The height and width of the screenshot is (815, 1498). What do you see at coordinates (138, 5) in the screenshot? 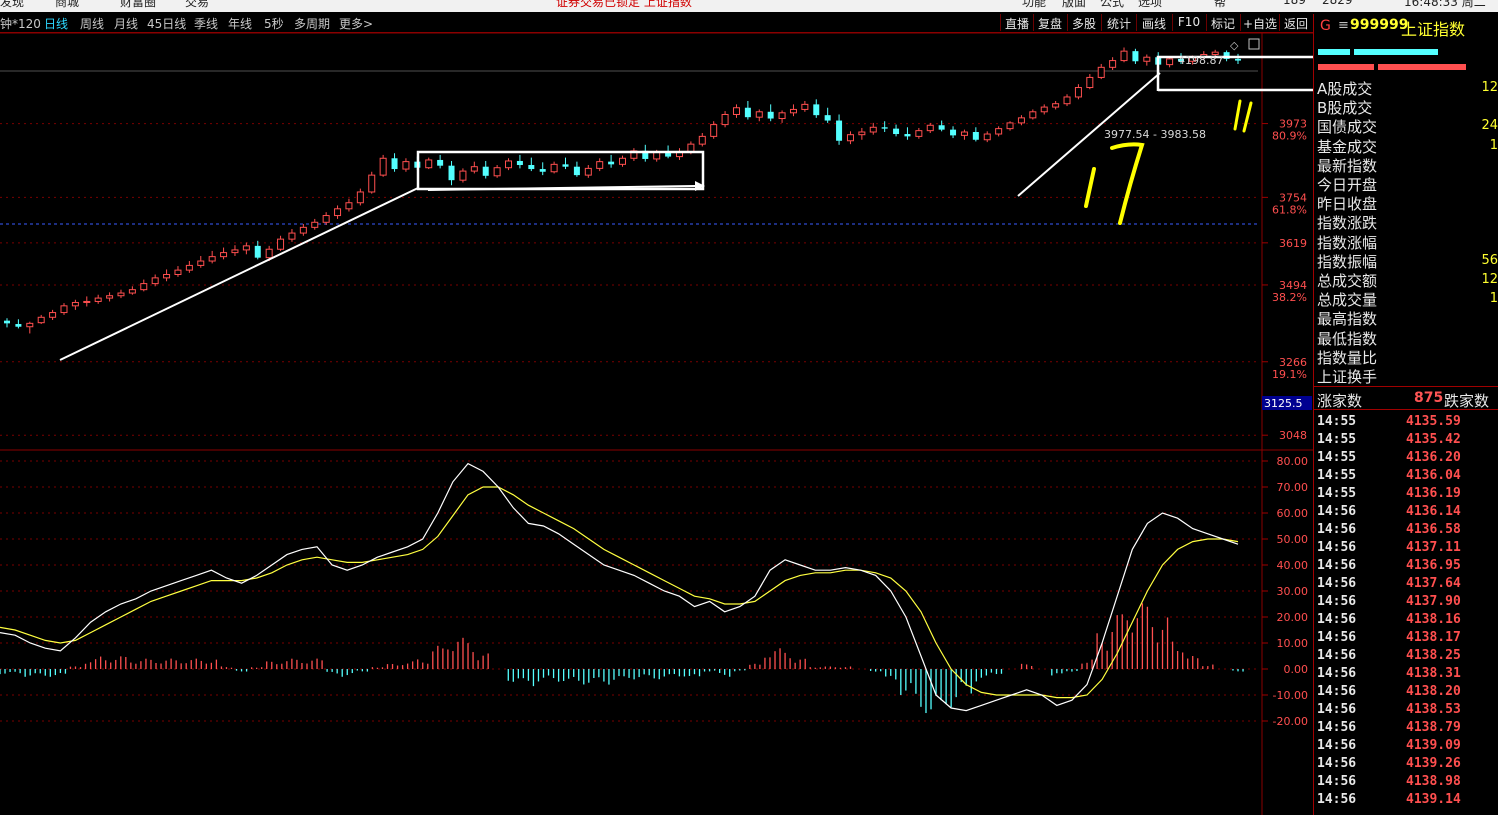
I see `menu-item-wealth-circle: 财富圈` at bounding box center [138, 5].